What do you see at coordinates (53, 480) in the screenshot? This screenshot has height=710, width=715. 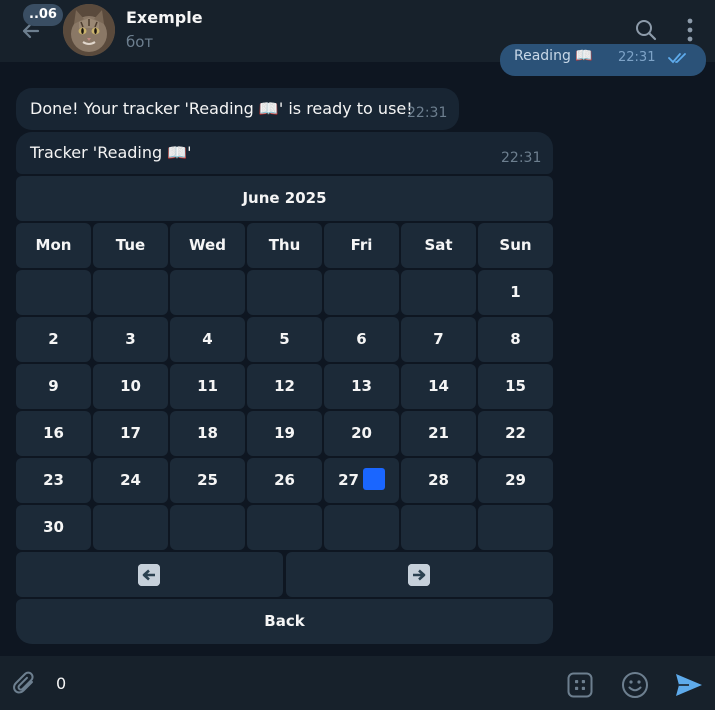 I see `calendar-day-button: 23` at bounding box center [53, 480].